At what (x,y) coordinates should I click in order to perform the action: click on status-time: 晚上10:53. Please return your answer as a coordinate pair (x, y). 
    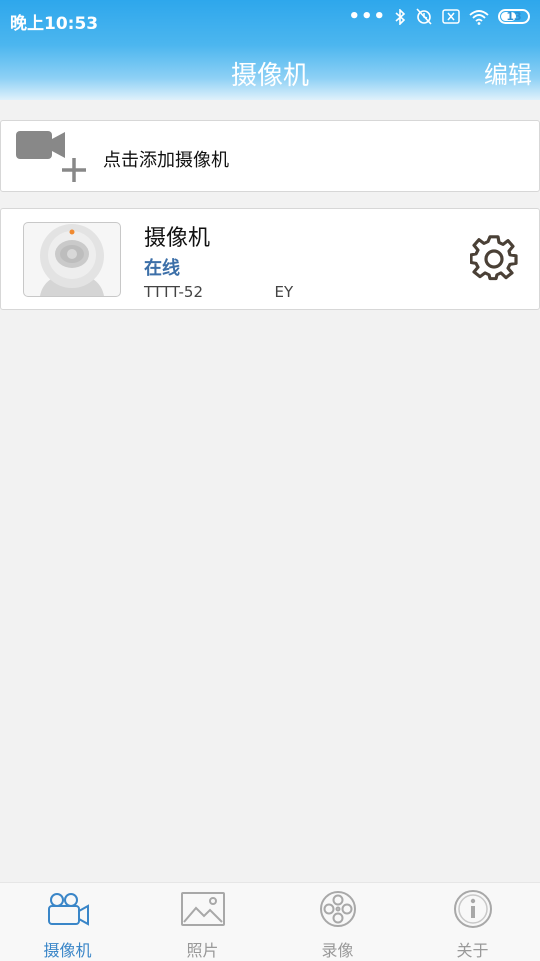
    Looking at the image, I should click on (54, 24).